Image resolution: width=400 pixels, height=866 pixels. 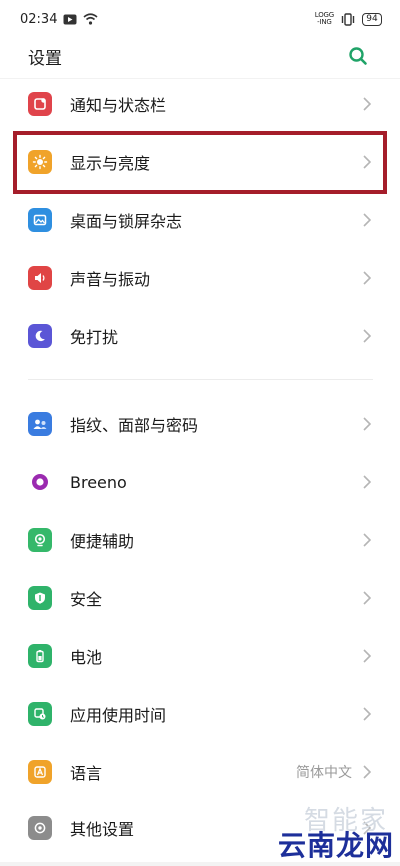 What do you see at coordinates (70, 19) in the screenshot?
I see `video-icon` at bounding box center [70, 19].